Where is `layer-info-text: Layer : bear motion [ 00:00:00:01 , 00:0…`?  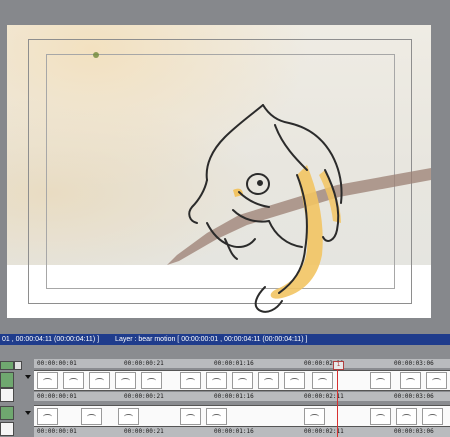 layer-info-text: Layer : bear motion [ 00:00:00:01 , 00:0… is located at coordinates (211, 339).